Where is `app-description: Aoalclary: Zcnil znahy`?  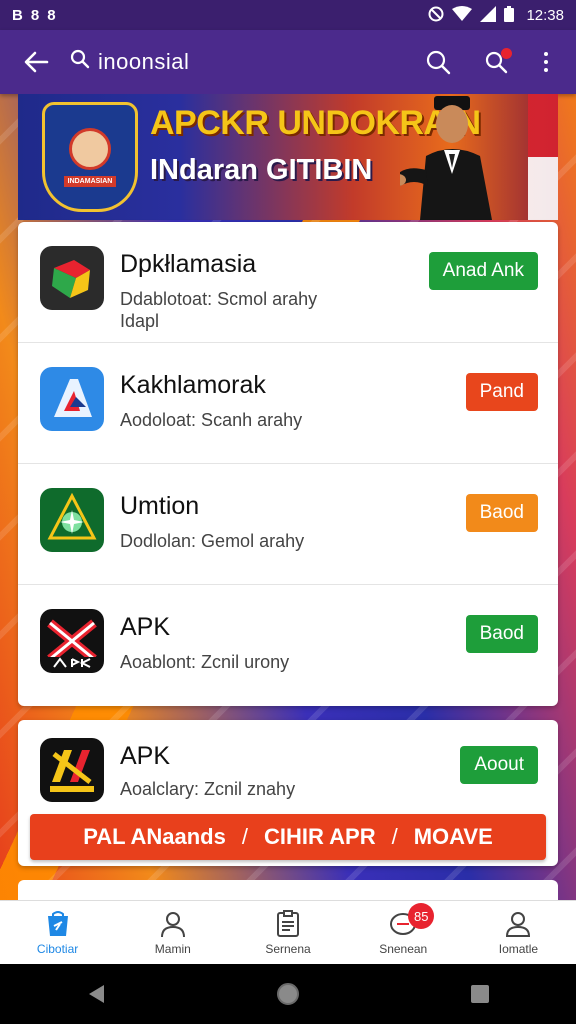 app-description: Aoalclary: Zcnil znahy is located at coordinates (208, 789).